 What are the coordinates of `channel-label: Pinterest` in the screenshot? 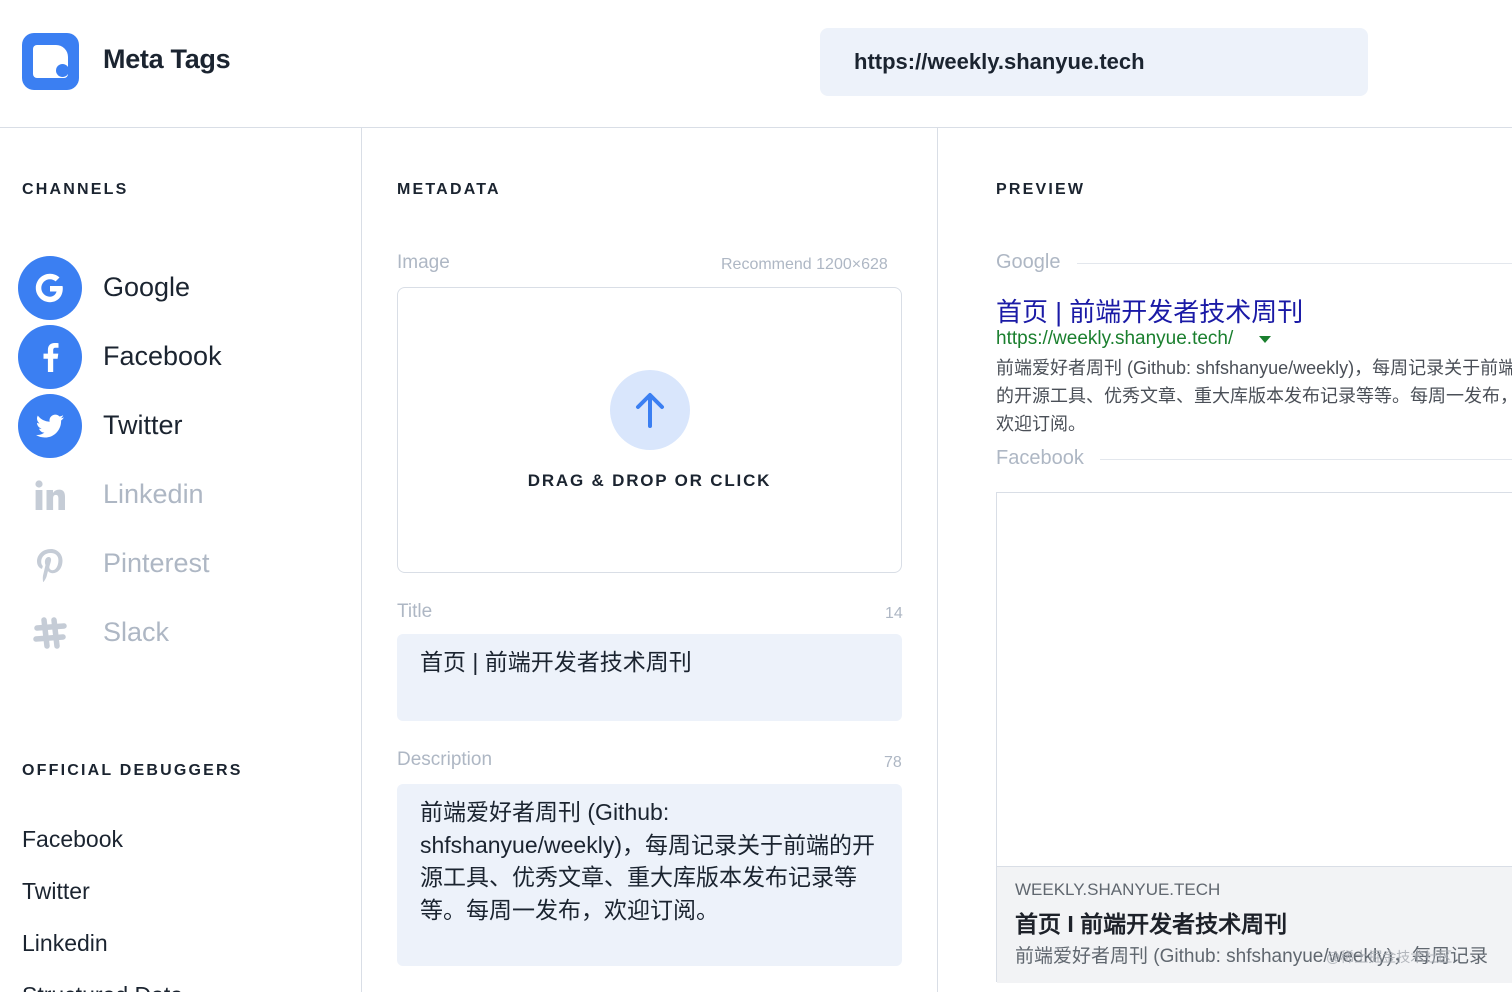 It's located at (156, 563).